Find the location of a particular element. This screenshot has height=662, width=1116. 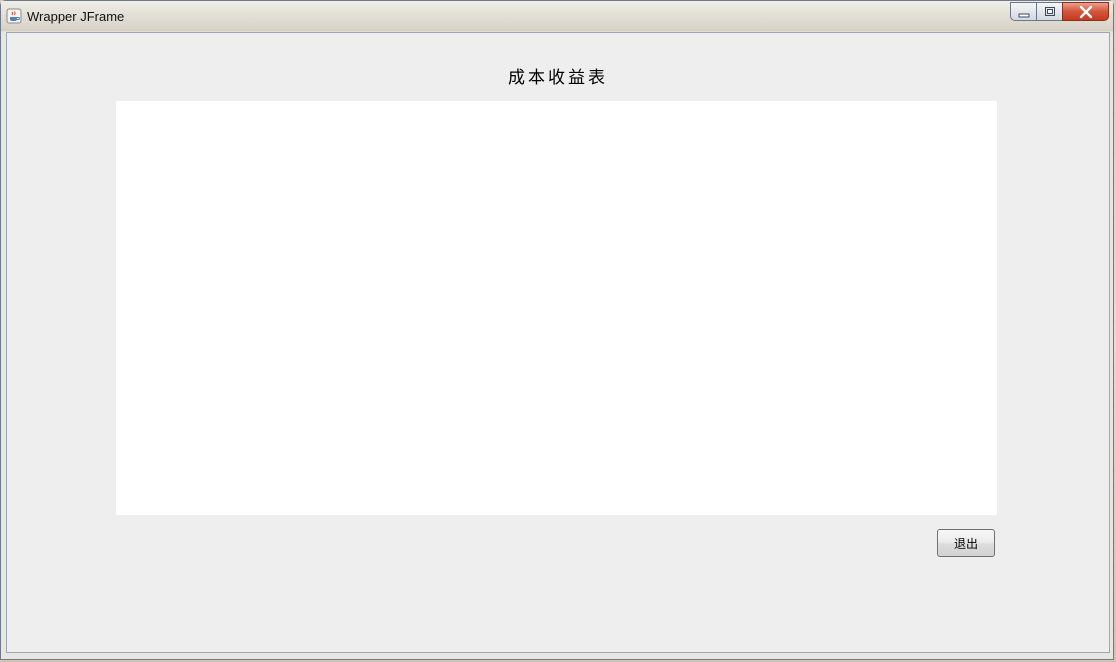

close-icon is located at coordinates (1086, 12).